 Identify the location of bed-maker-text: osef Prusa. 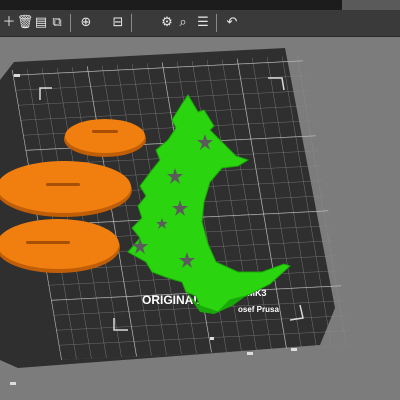
(258, 309).